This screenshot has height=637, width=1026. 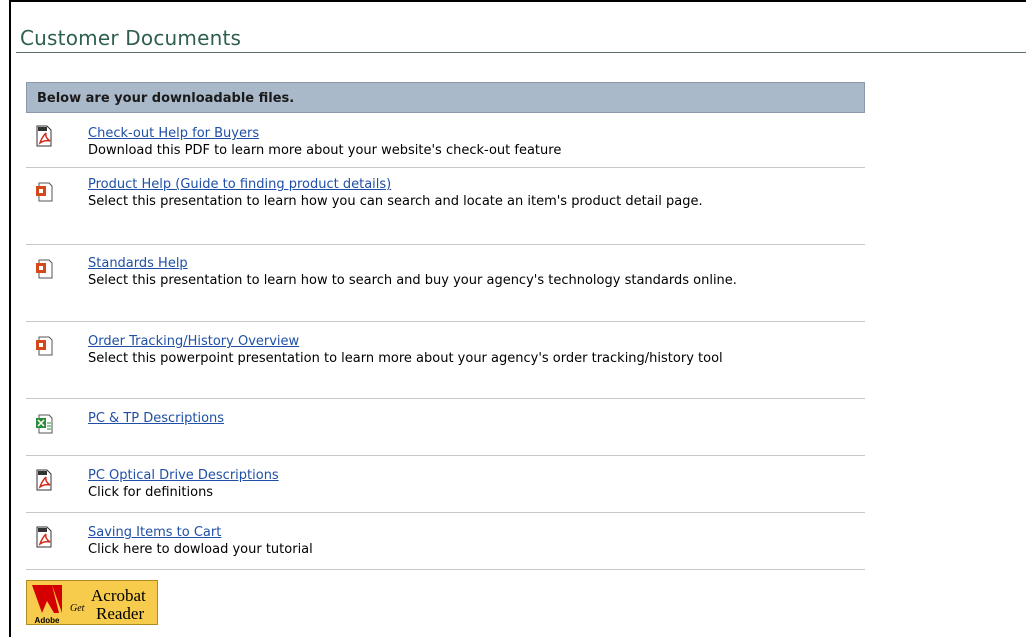 I want to click on document-link: PC & TP Descriptions, so click(x=156, y=418).